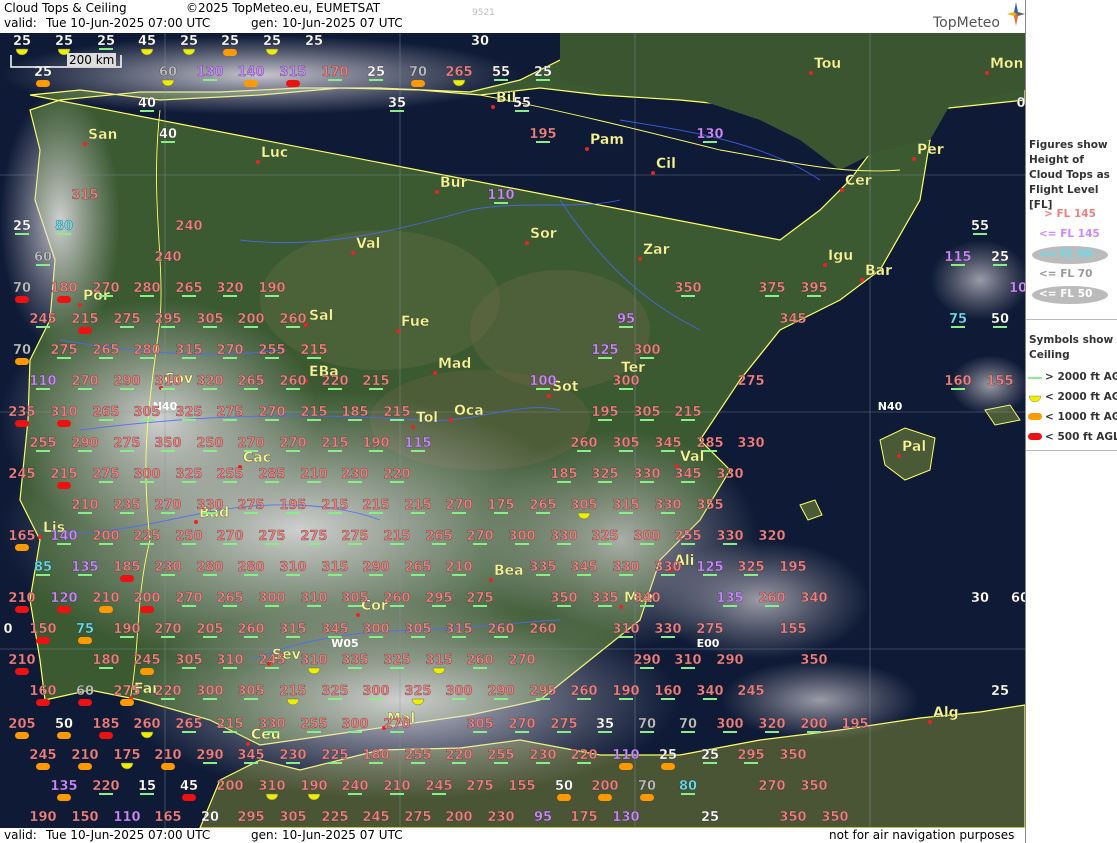  Describe the element at coordinates (930, 150) in the screenshot. I see `city-label: Per` at that location.